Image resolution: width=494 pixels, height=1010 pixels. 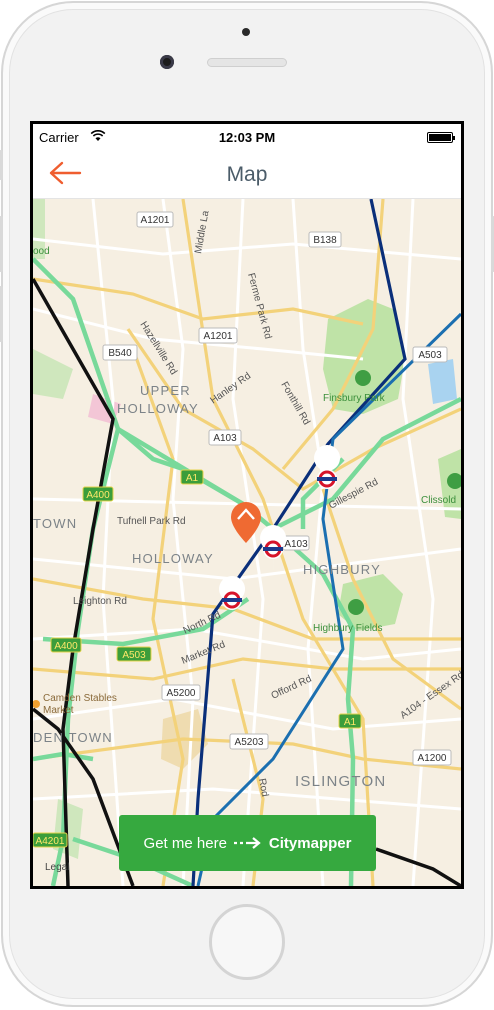 I want to click on cta-label: Get me here, so click(x=185, y=843).